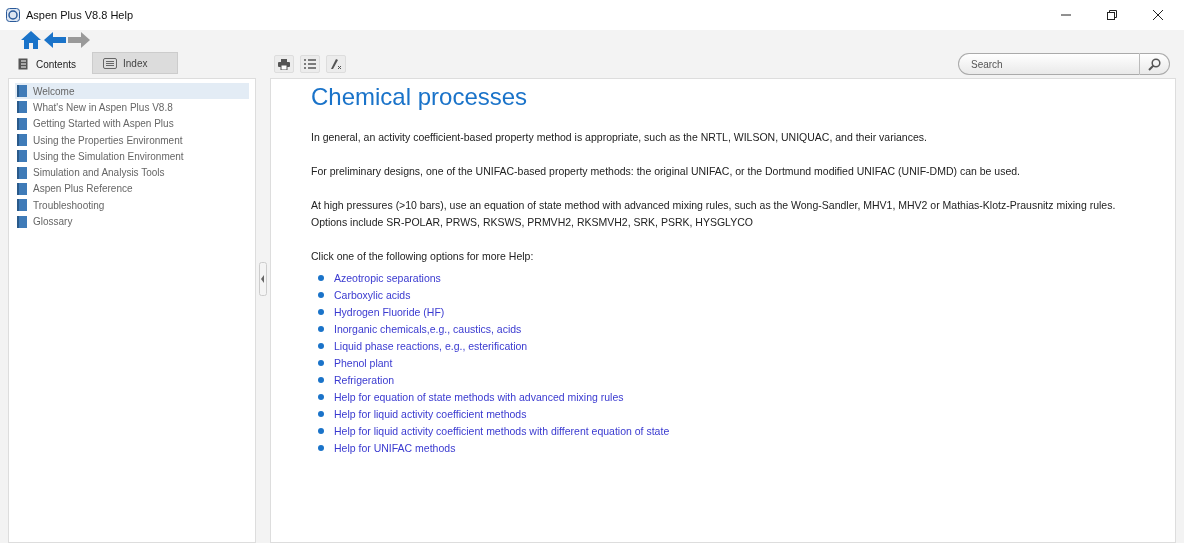 Image resolution: width=1184 pixels, height=543 pixels. I want to click on help-link: Help for liquid activity coefficient methods, so click(430, 413).